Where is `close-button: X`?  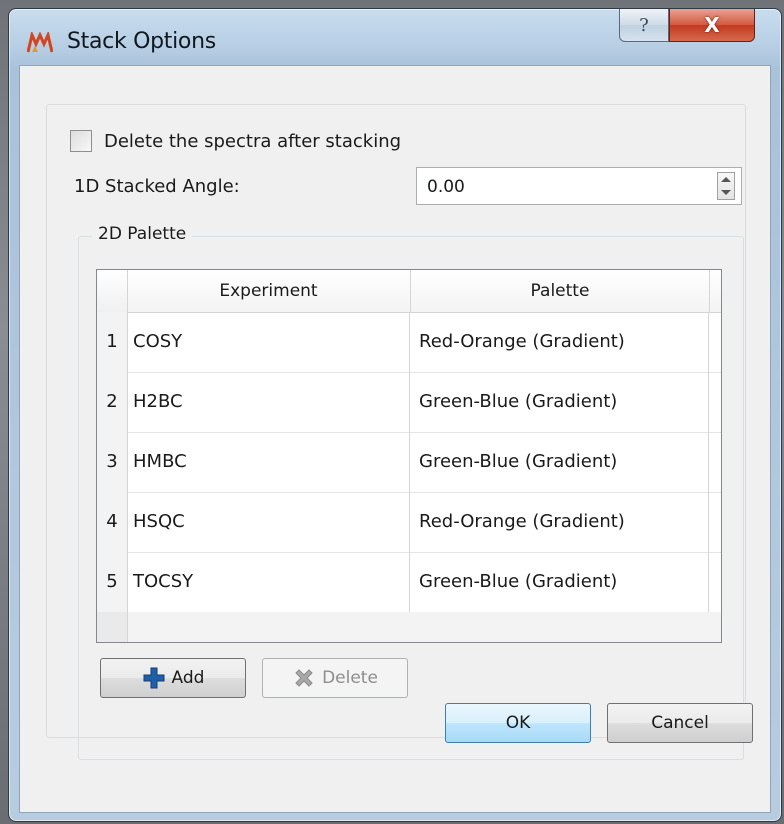
close-button: X is located at coordinates (712, 25).